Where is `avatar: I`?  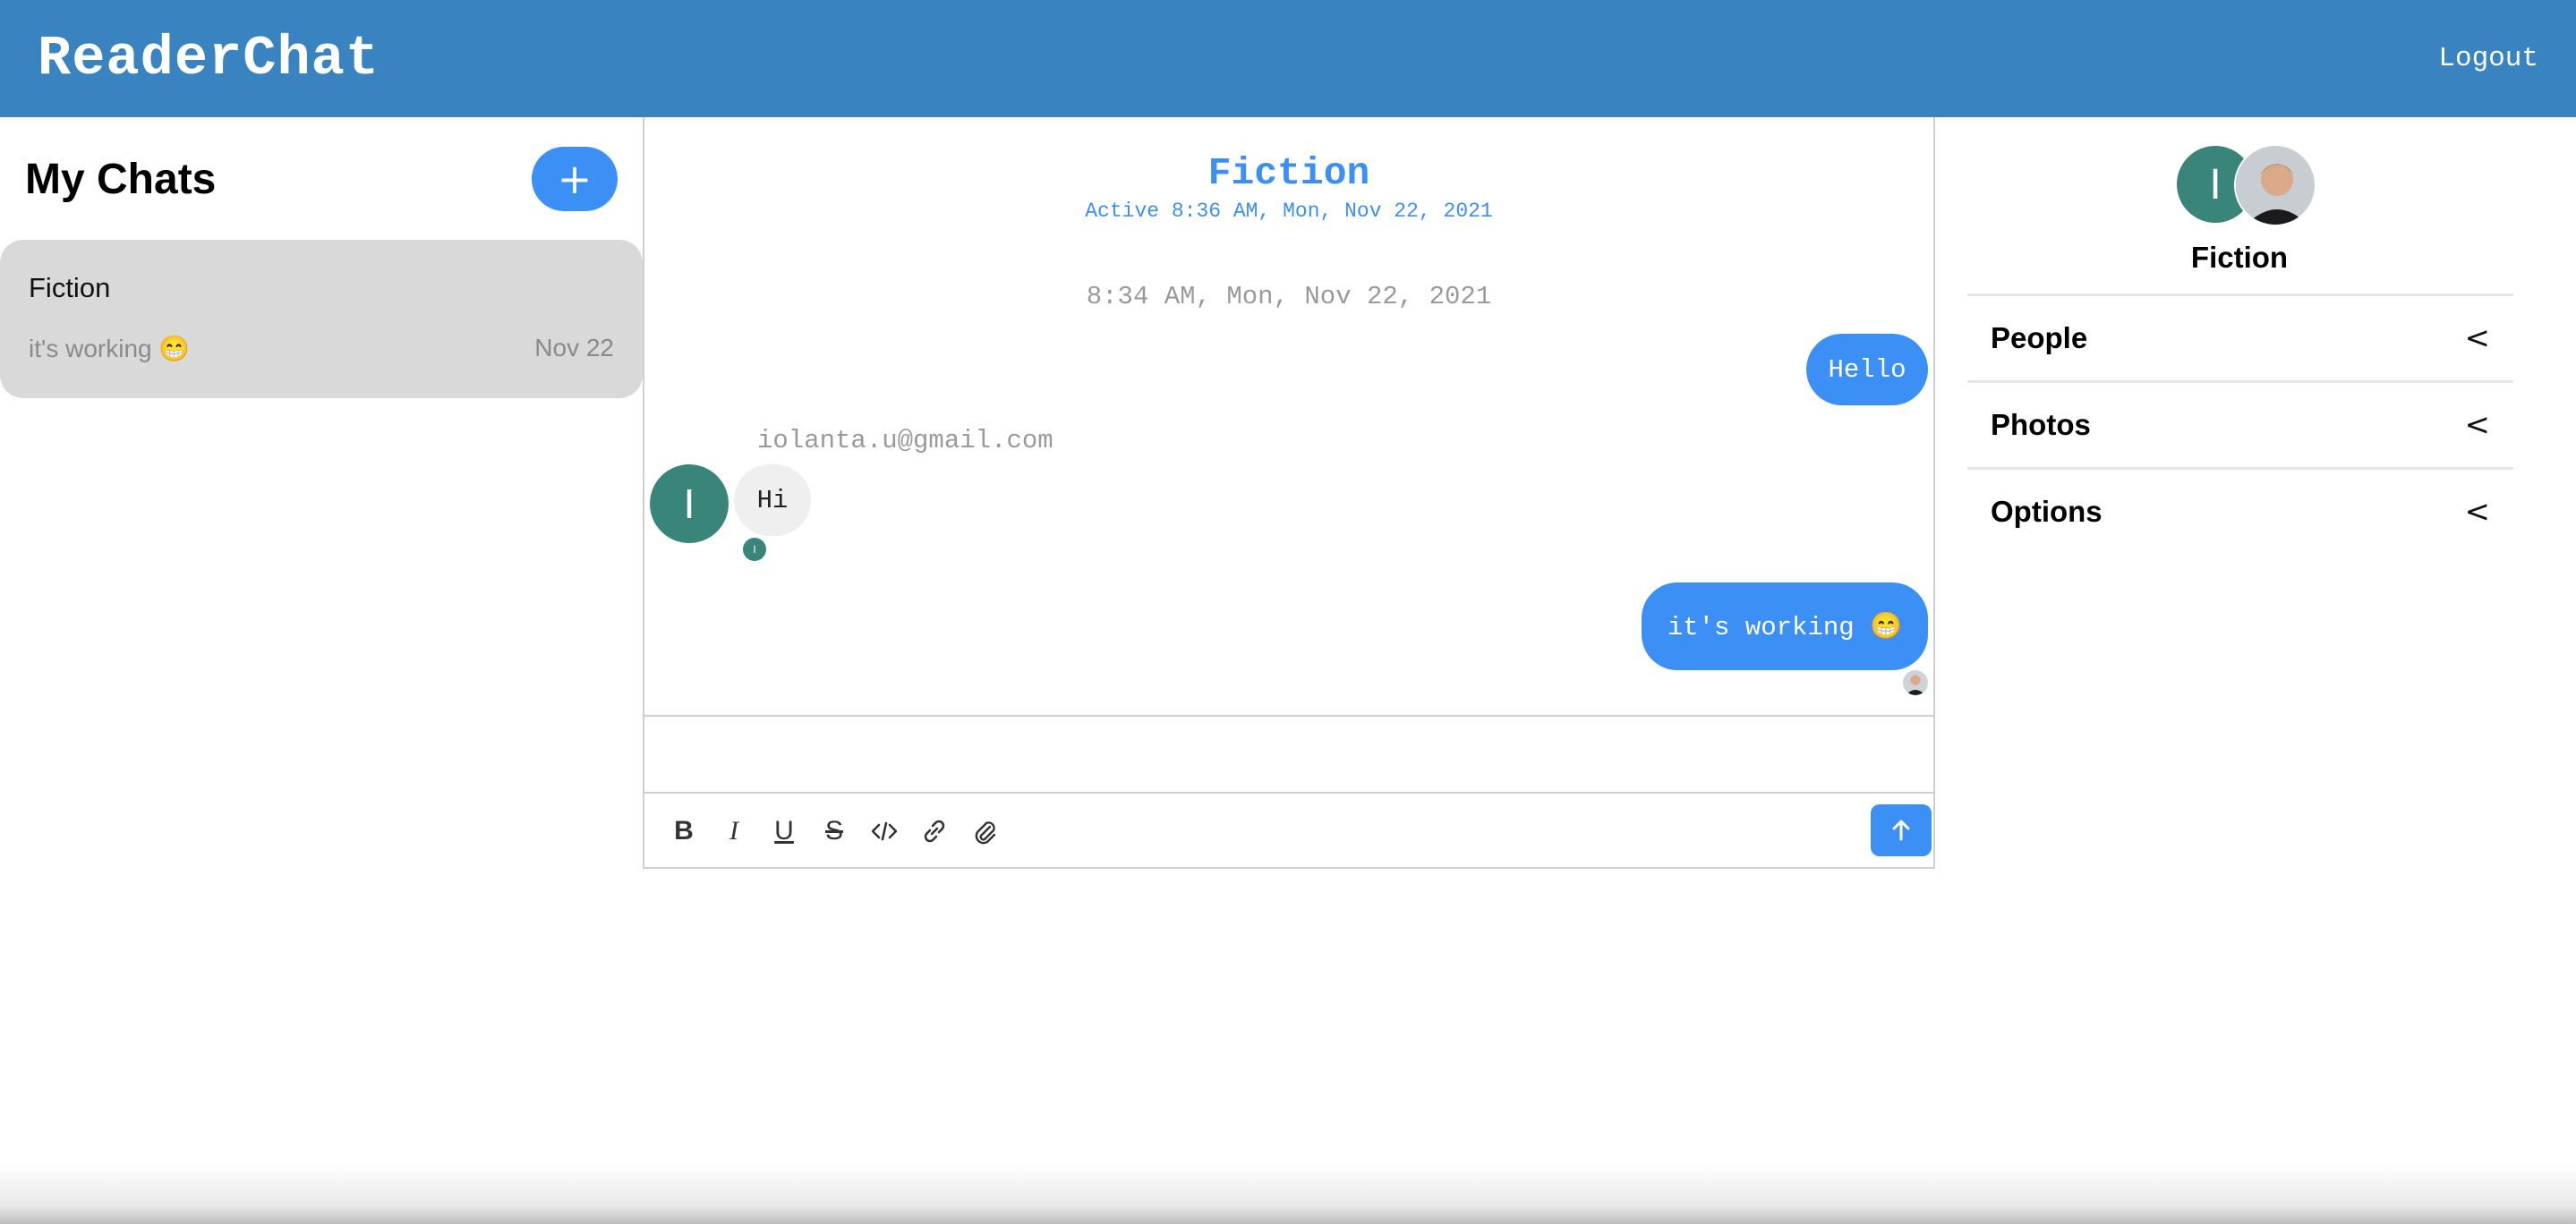
avatar: I is located at coordinates (689, 503).